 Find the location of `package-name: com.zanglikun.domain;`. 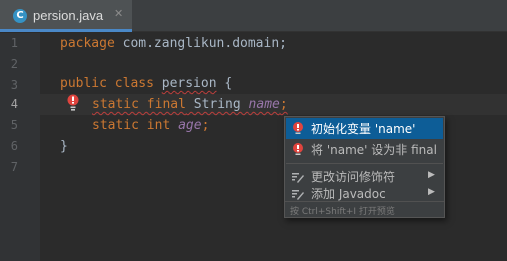

package-name: com.zanglikun.domain; is located at coordinates (200, 43).